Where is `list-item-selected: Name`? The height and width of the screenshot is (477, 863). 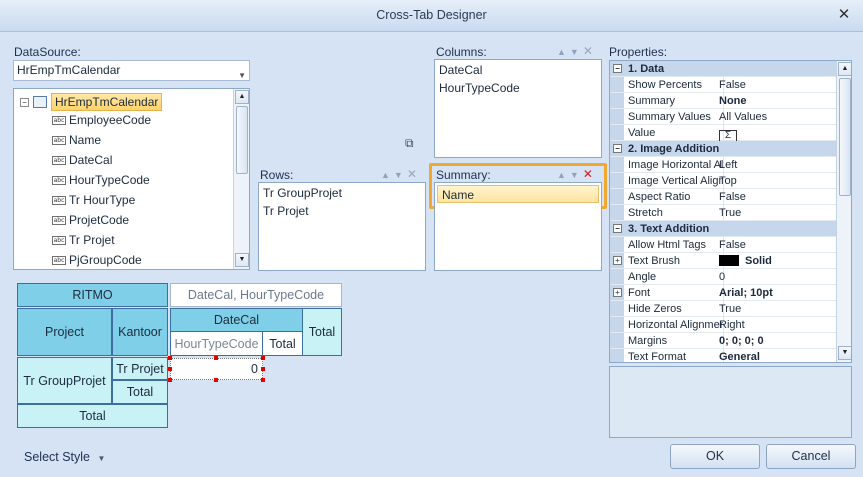
list-item-selected: Name is located at coordinates (518, 194).